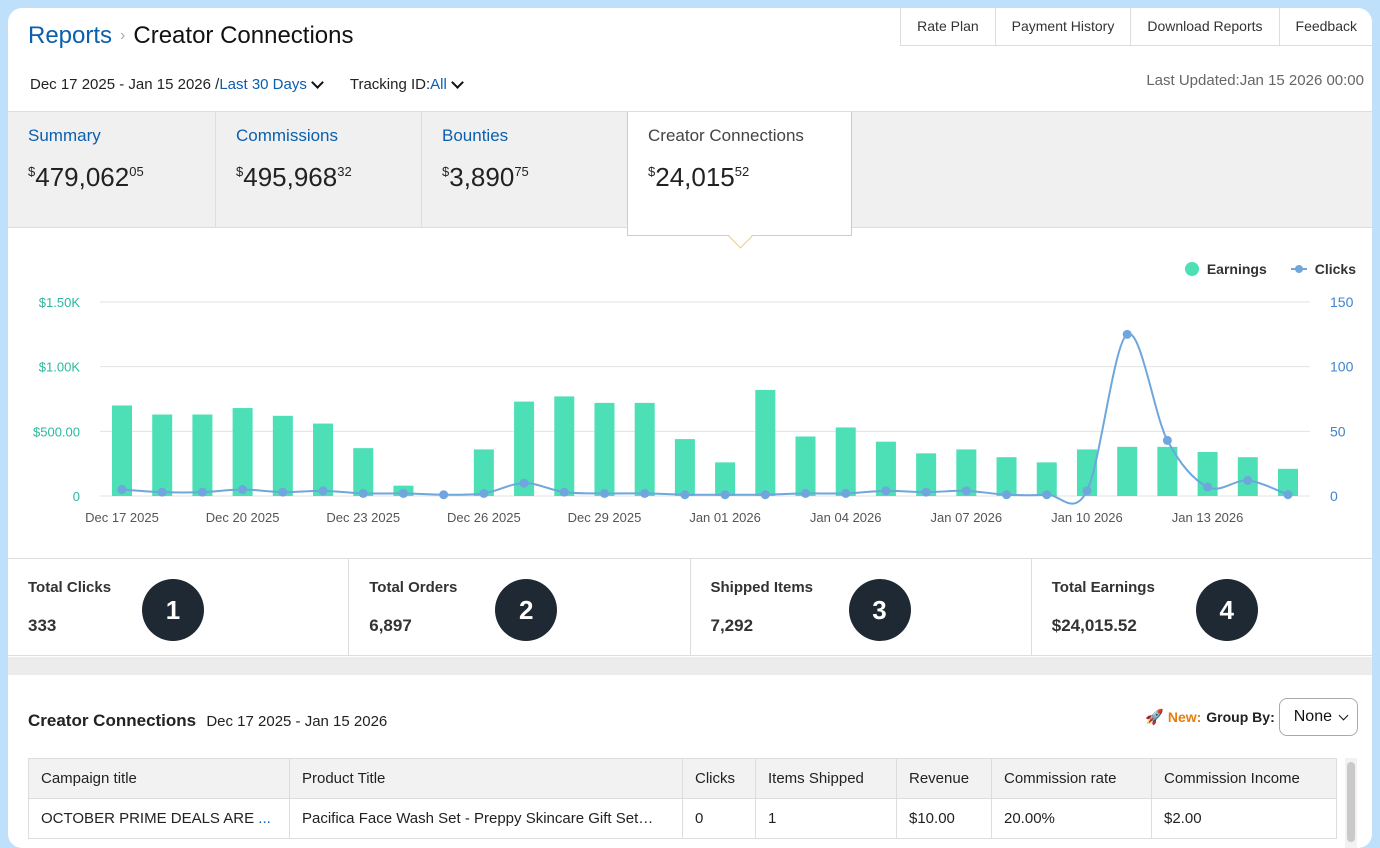 Image resolution: width=1380 pixels, height=848 pixels. I want to click on tab-summary: Summary $479,06205, so click(112, 169).